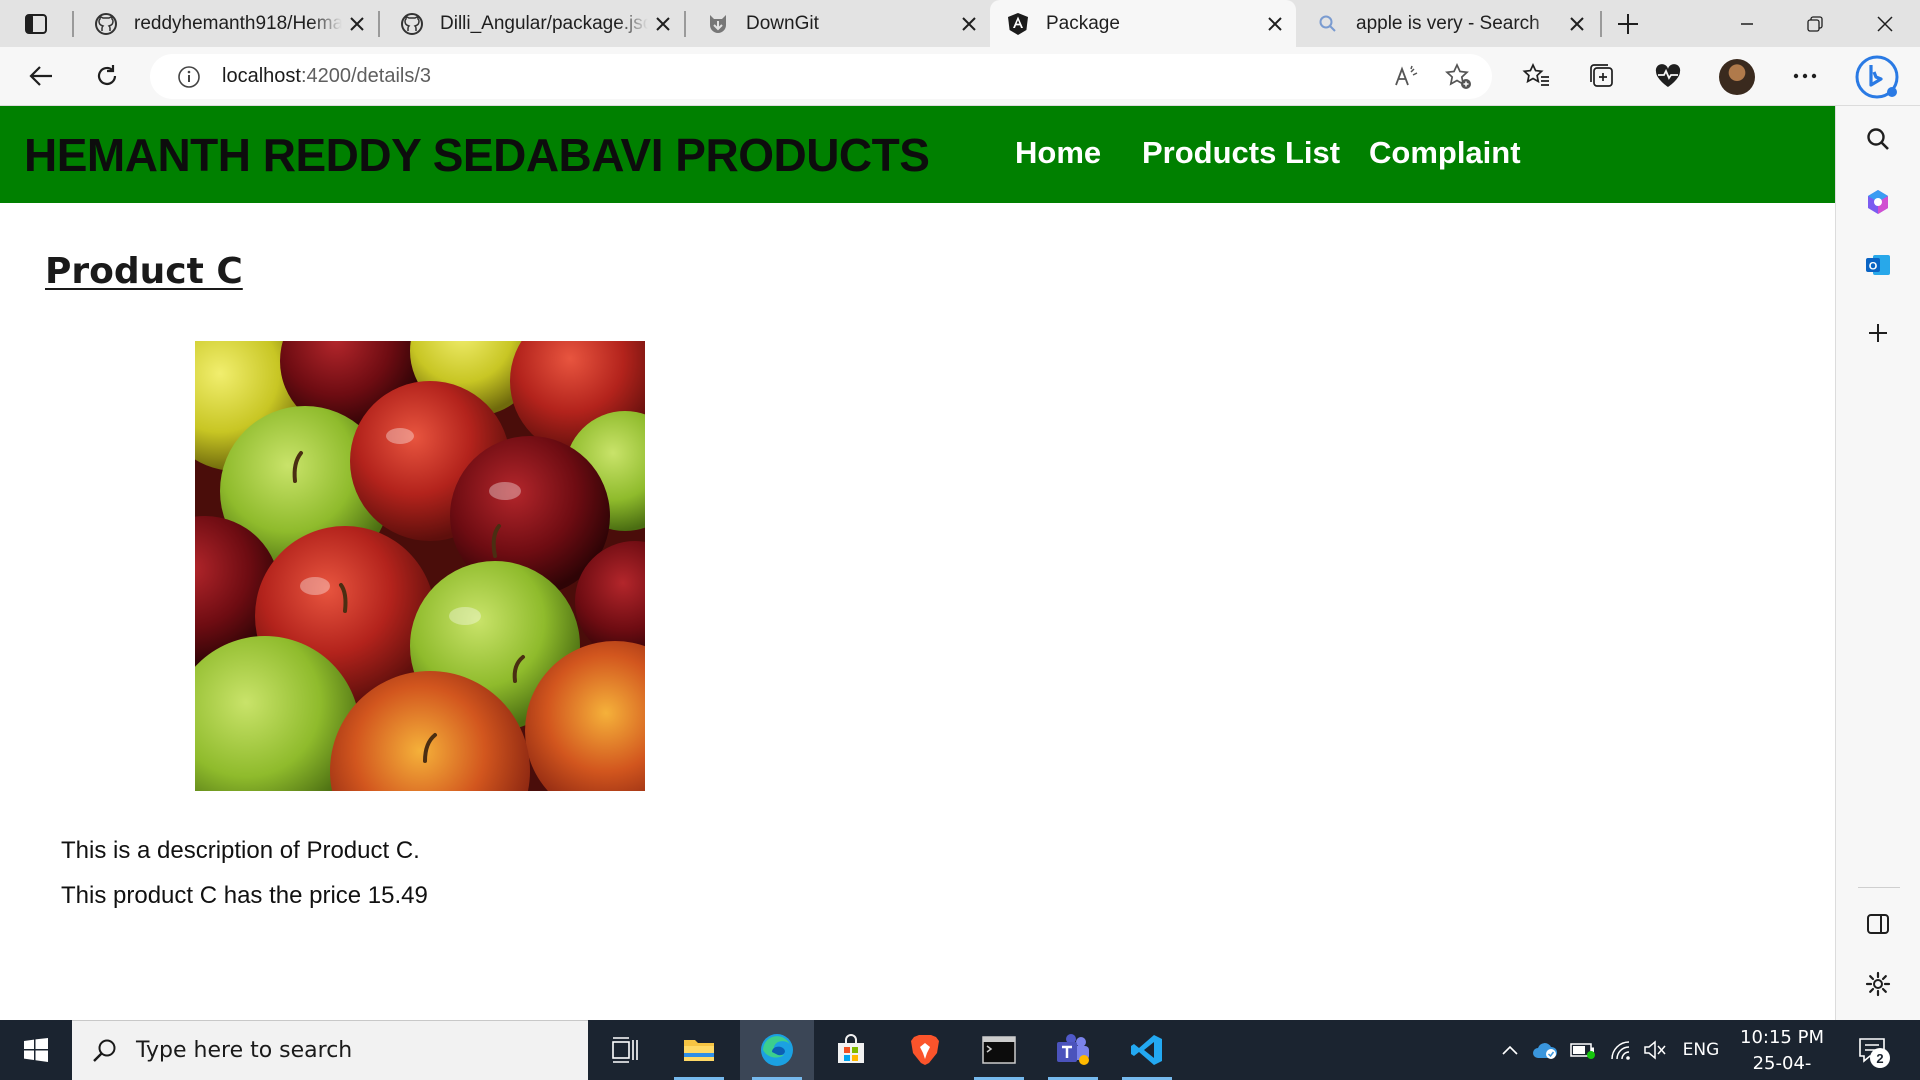  Describe the element at coordinates (1449, 23) in the screenshot. I see `tab-apple-search: apple is very - Search` at that location.